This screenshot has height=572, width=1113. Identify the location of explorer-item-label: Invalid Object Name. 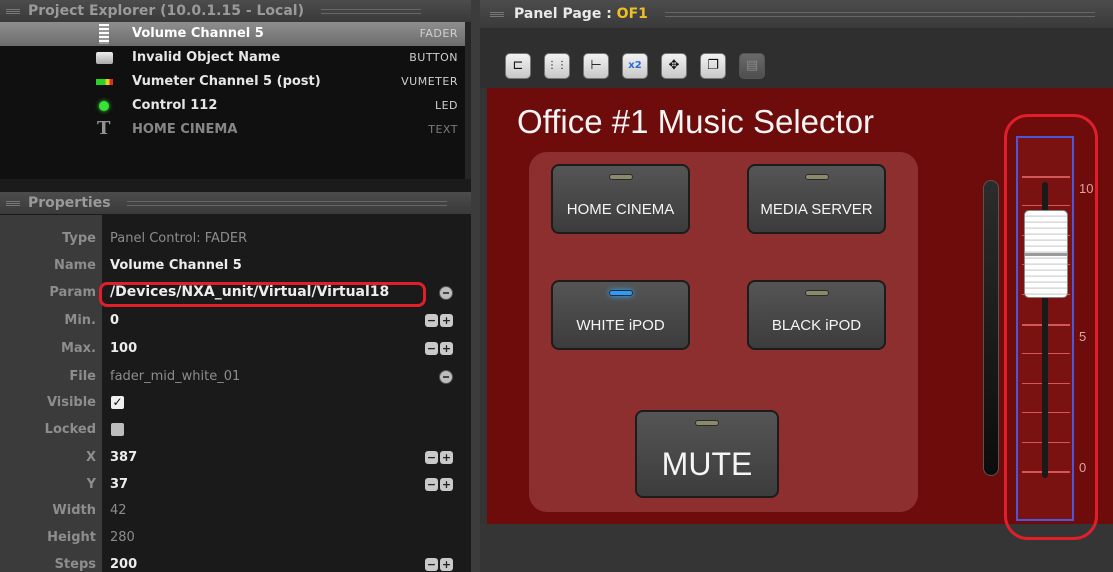
(206, 57).